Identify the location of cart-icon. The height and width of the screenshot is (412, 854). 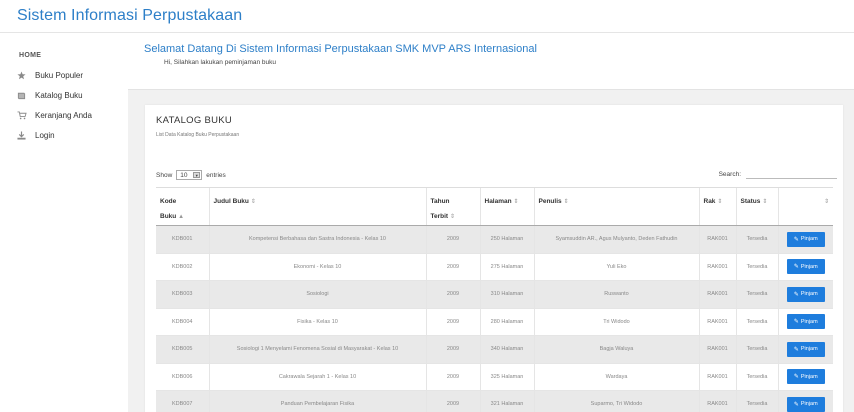
(23, 115).